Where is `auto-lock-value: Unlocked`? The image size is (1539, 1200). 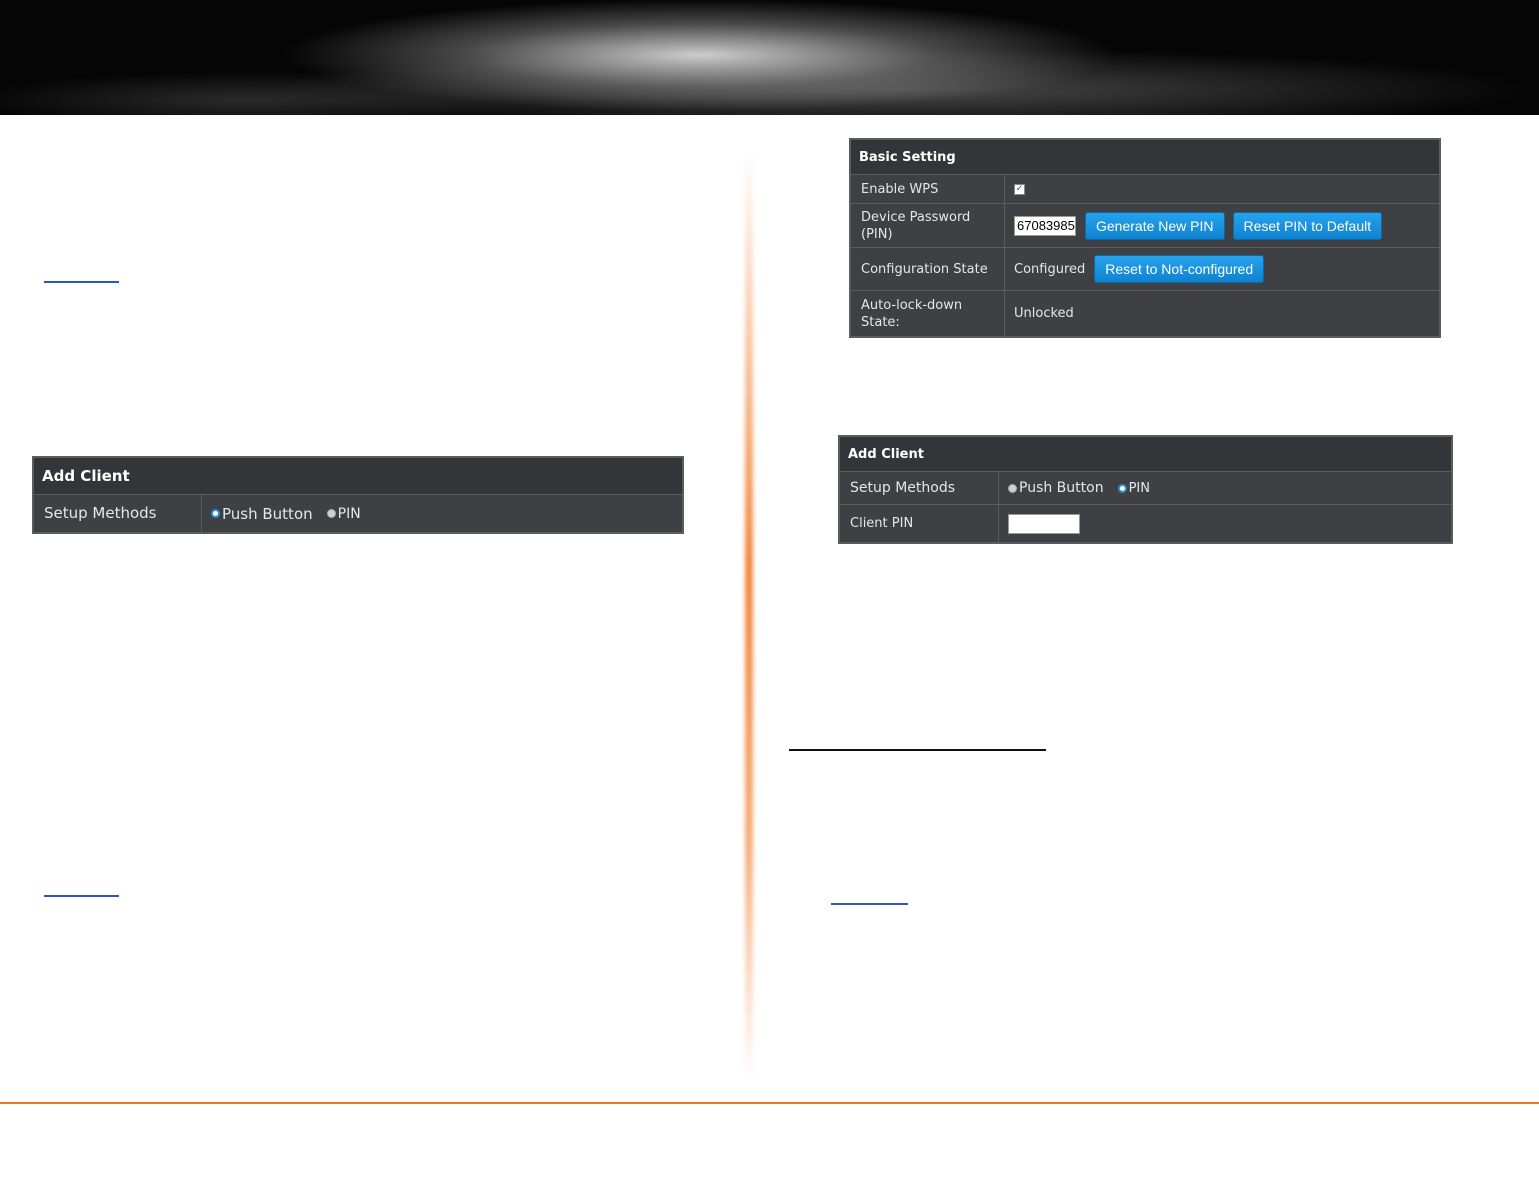 auto-lock-value: Unlocked is located at coordinates (1222, 313).